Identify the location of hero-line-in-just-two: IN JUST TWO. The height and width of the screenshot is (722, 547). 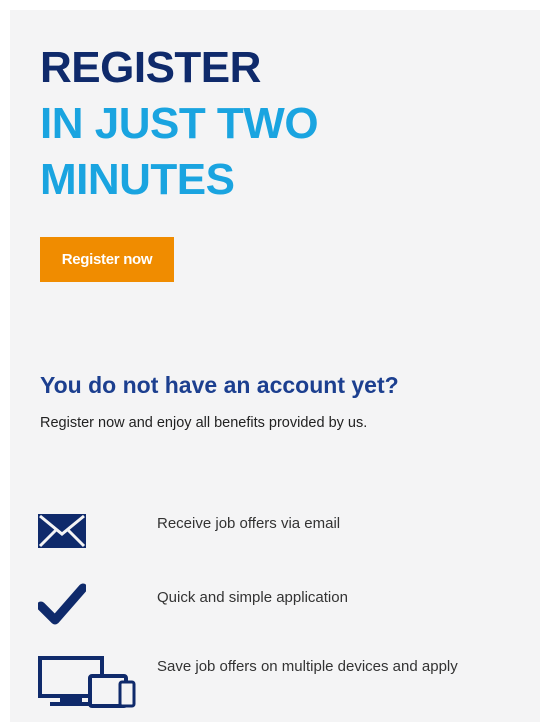
(179, 123).